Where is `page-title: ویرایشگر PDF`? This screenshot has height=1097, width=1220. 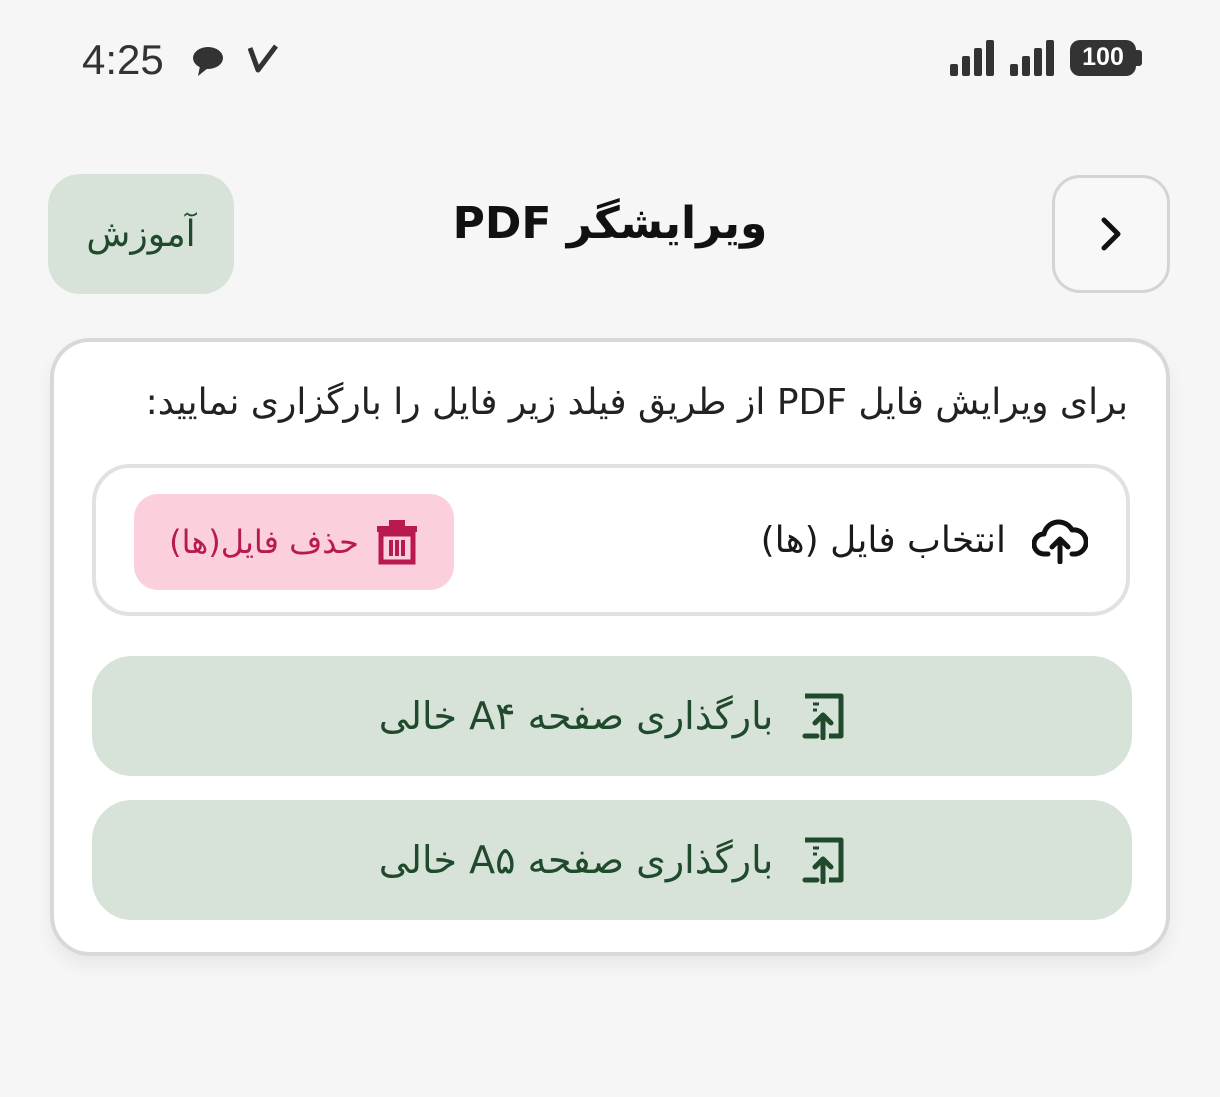 page-title: ویرایشگر PDF is located at coordinates (610, 223).